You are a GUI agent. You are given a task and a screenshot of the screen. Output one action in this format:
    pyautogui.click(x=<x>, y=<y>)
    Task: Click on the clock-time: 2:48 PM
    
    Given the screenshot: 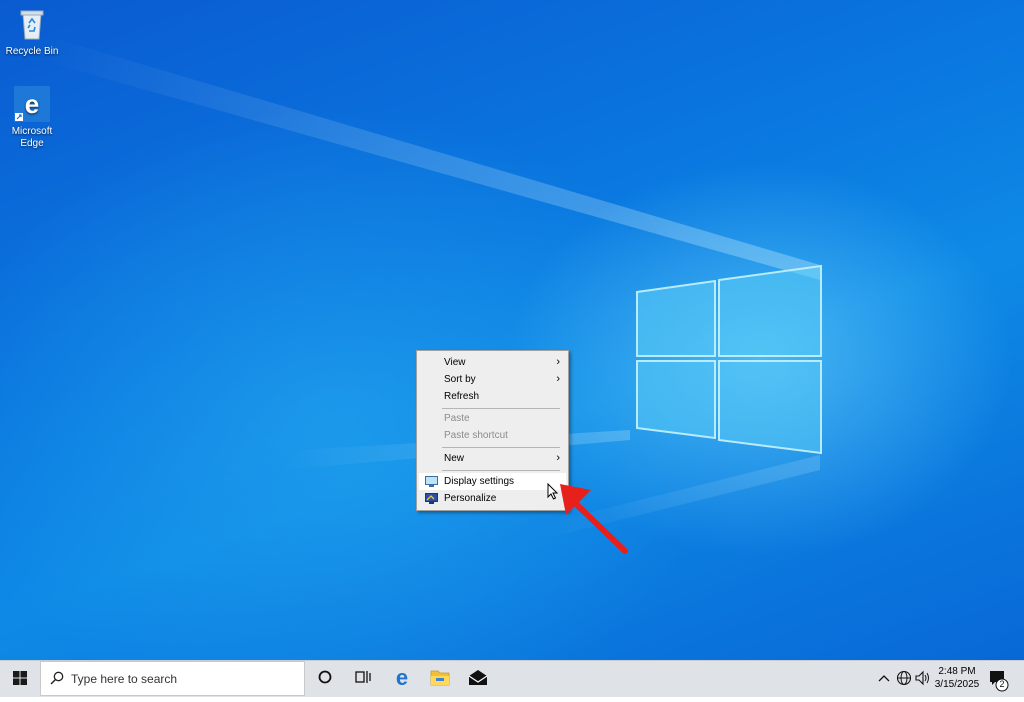 What is the action you would take?
    pyautogui.click(x=957, y=671)
    